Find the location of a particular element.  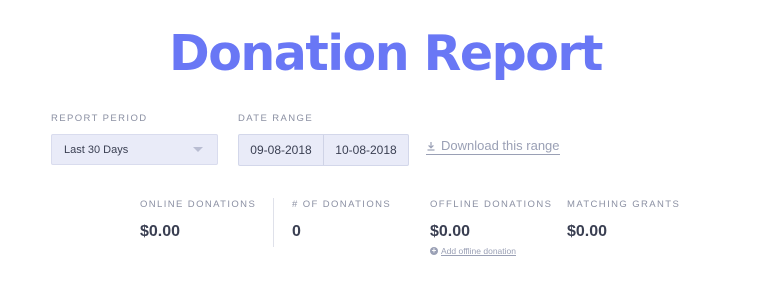

plus-circle-icon: + is located at coordinates (434, 250).